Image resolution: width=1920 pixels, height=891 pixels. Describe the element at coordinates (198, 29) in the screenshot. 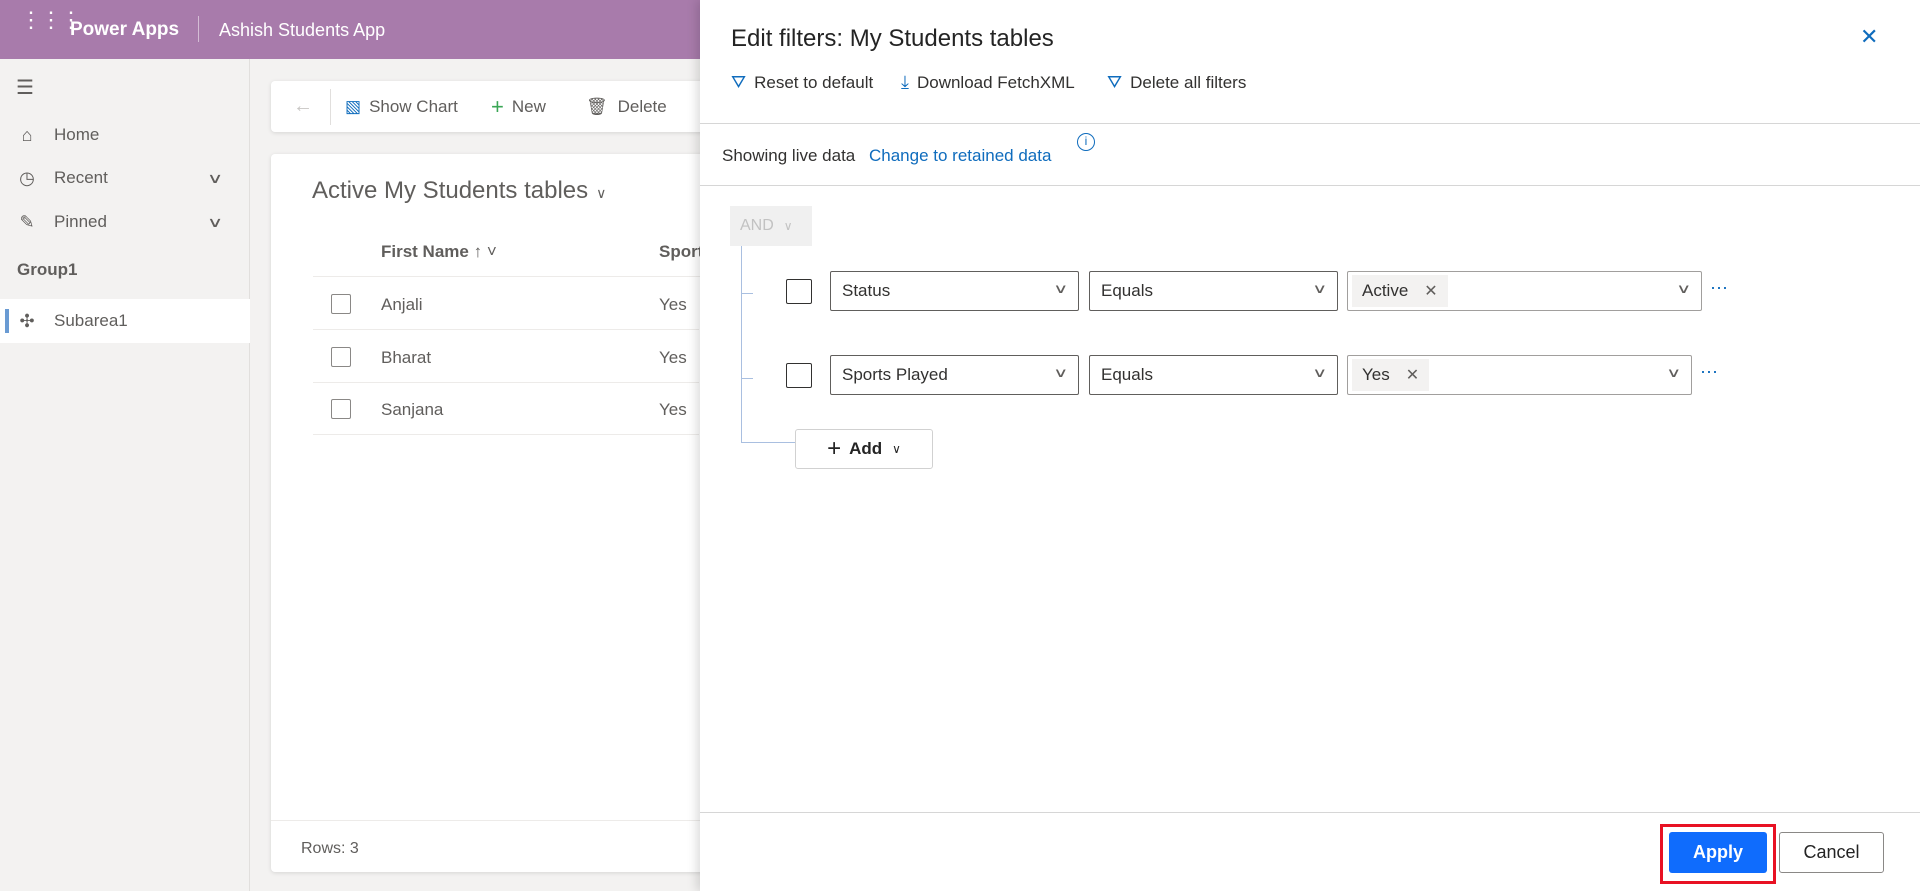

I see `header-divider` at that location.